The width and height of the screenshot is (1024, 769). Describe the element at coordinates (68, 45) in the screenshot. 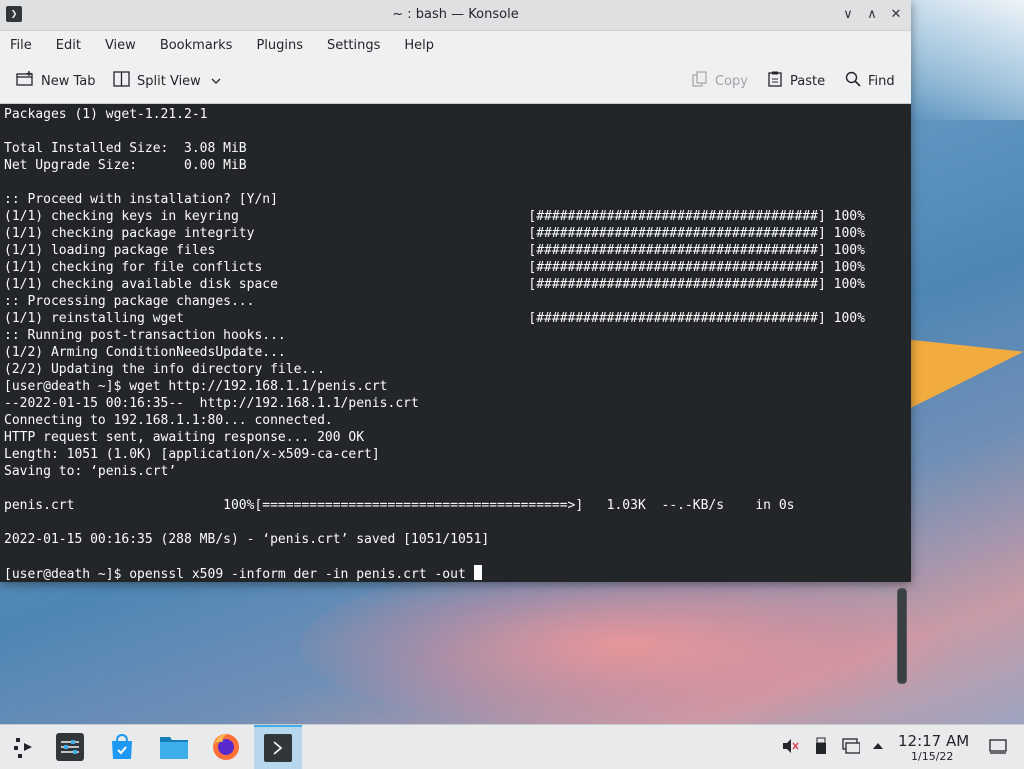

I see `menu-edit: Edit` at that location.